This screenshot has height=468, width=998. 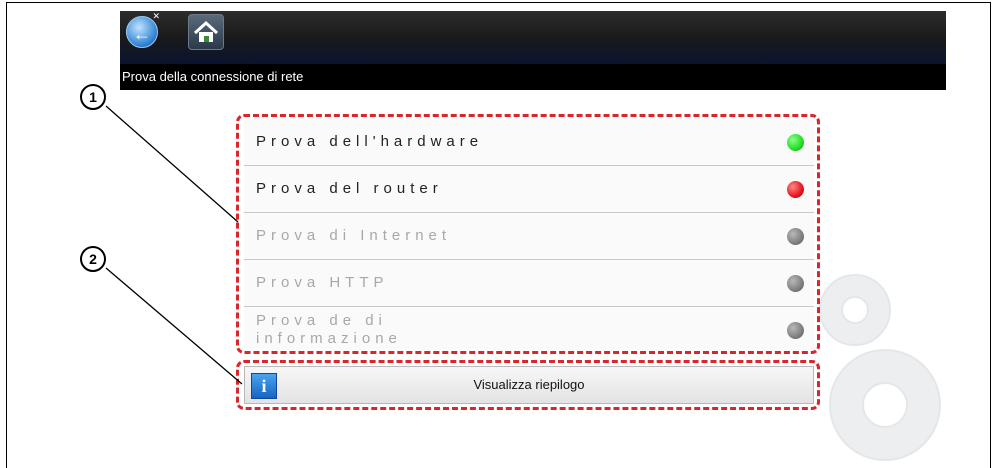 What do you see at coordinates (93, 259) in the screenshot?
I see `callout-2: 2` at bounding box center [93, 259].